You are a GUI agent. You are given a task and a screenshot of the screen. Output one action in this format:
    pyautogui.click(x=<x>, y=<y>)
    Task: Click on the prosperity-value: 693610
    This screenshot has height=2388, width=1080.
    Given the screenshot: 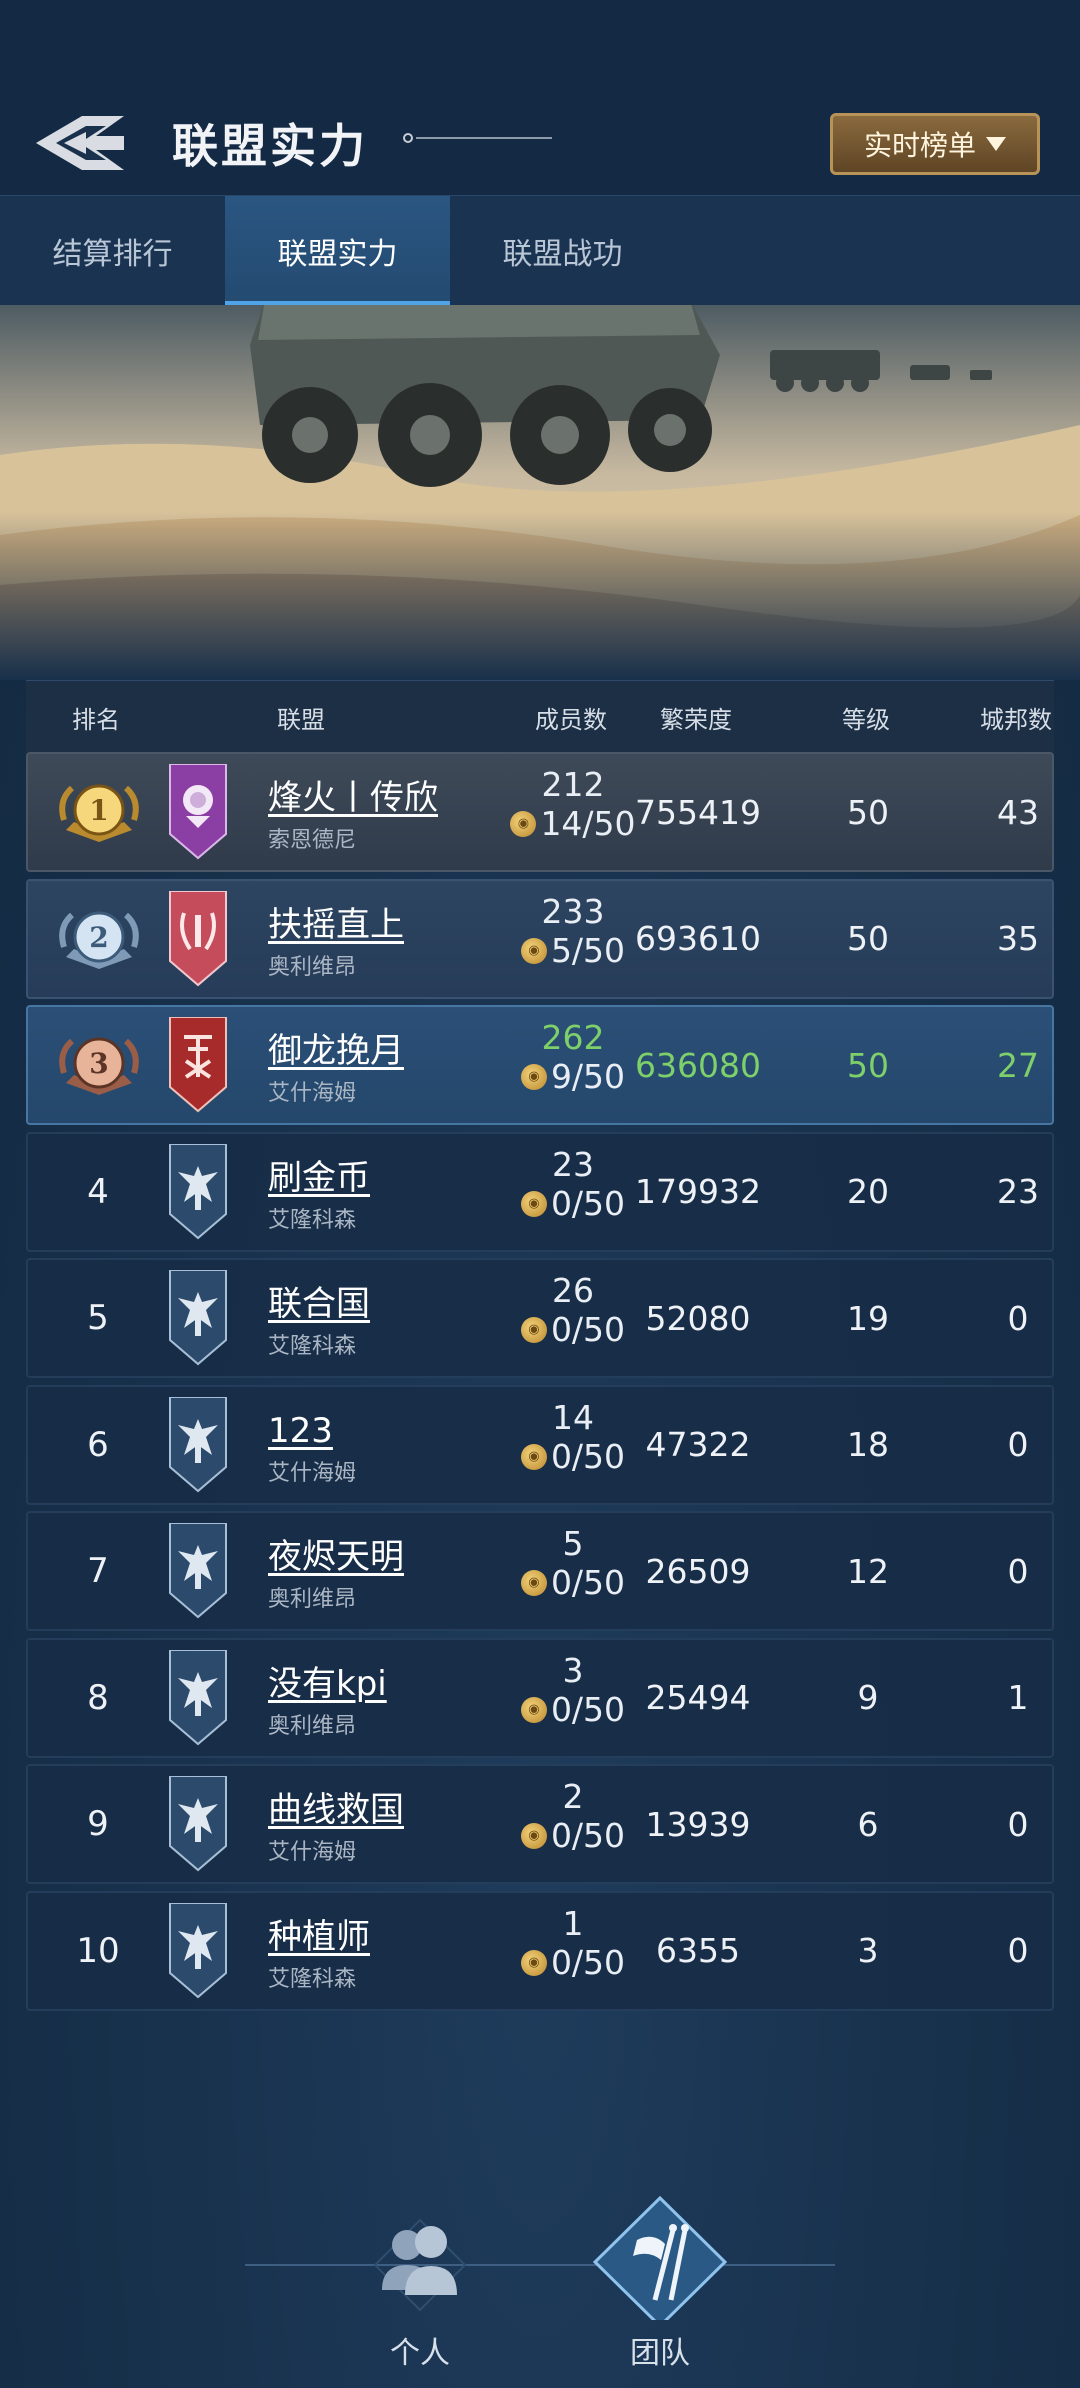 What is the action you would take?
    pyautogui.click(x=698, y=938)
    